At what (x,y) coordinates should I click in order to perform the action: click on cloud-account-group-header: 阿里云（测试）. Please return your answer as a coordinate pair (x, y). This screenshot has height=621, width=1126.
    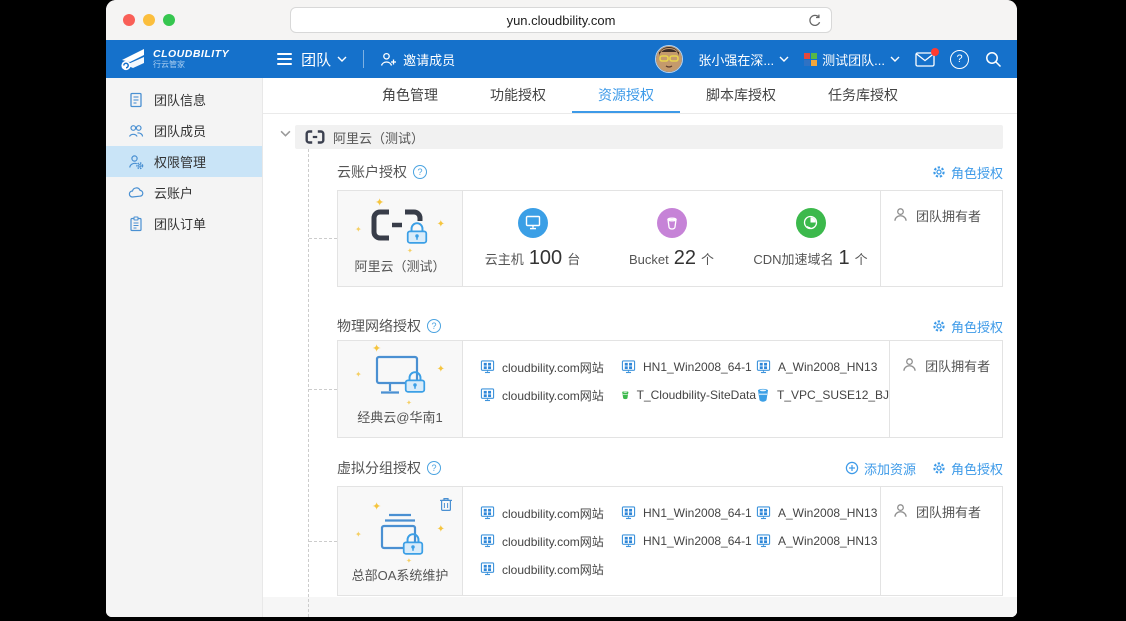
    Looking at the image, I should click on (649, 137).